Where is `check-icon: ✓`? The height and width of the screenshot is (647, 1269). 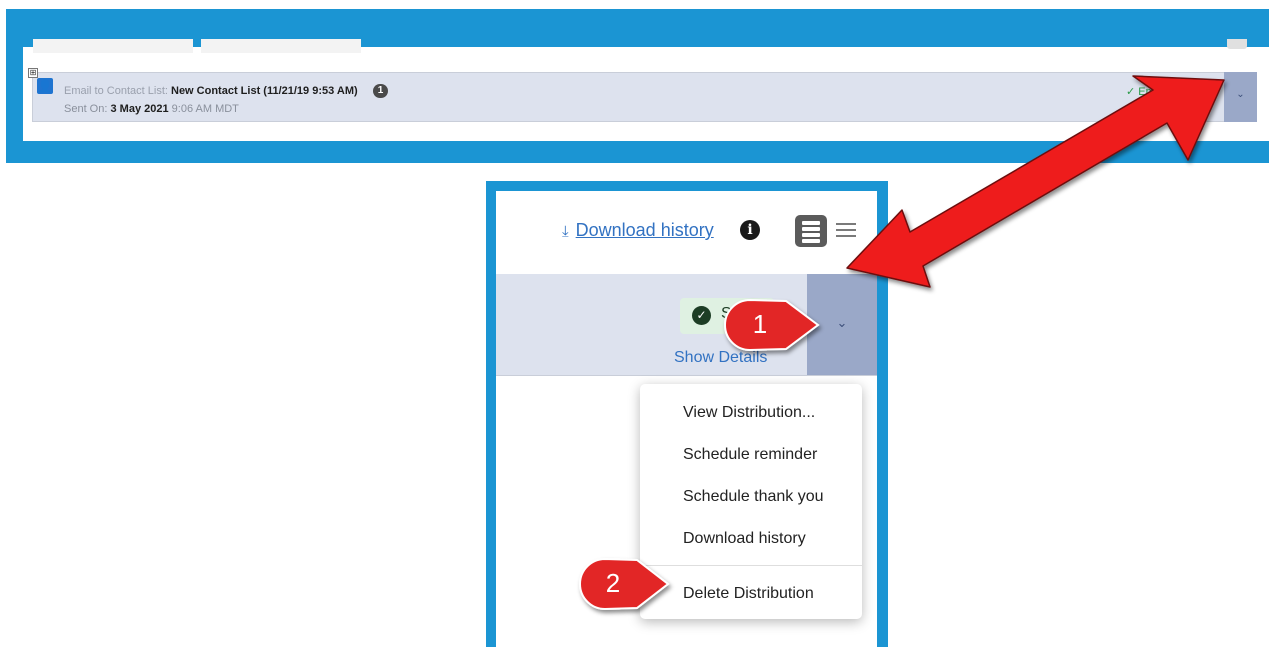
check-icon: ✓ is located at coordinates (1131, 92).